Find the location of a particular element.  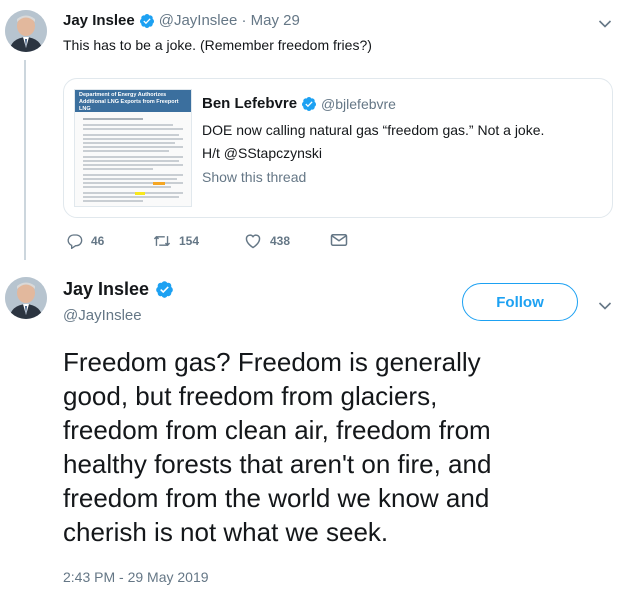

handle-and-date: @JayInslee · May 29 is located at coordinates (229, 20).